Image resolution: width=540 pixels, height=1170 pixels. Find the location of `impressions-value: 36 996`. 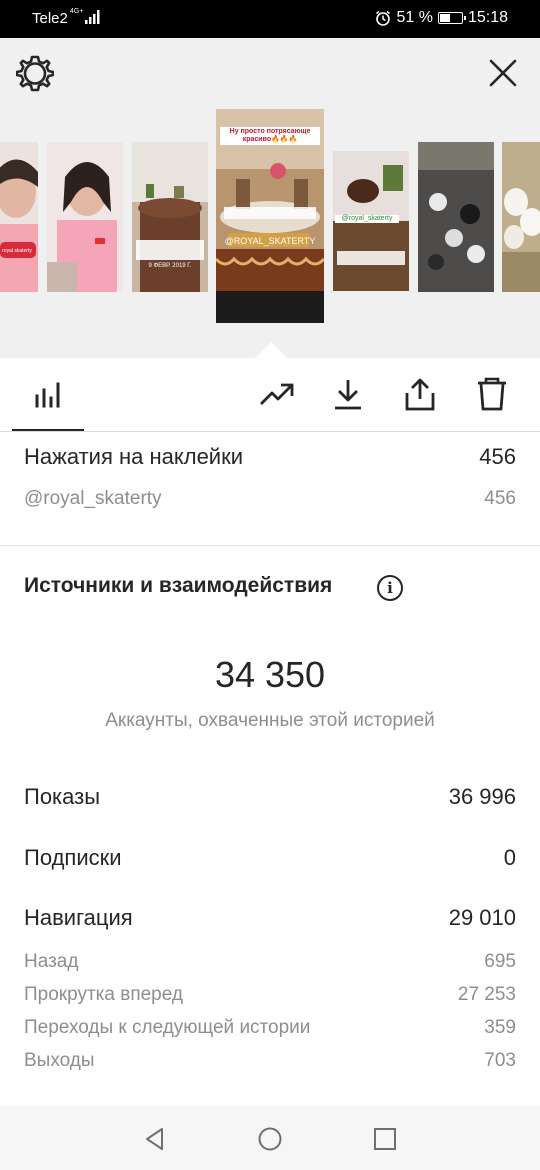

impressions-value: 36 996 is located at coordinates (482, 796).